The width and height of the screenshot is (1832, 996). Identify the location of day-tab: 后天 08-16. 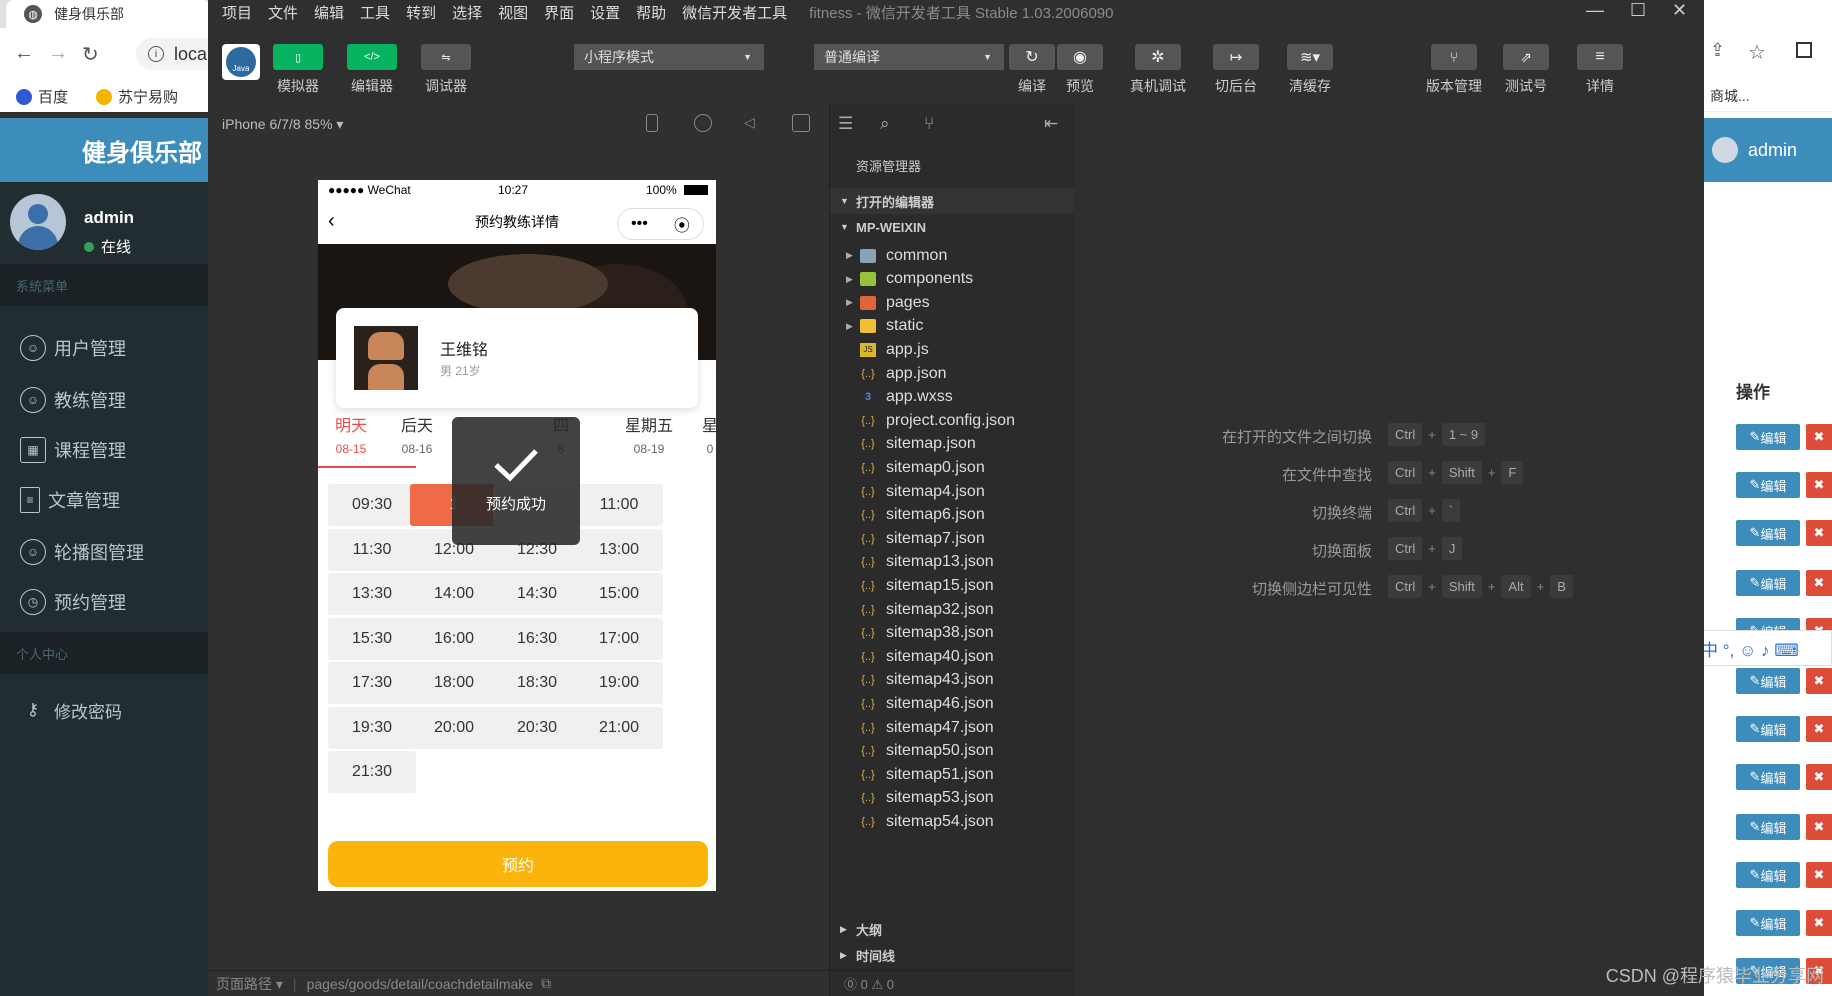
(417, 434).